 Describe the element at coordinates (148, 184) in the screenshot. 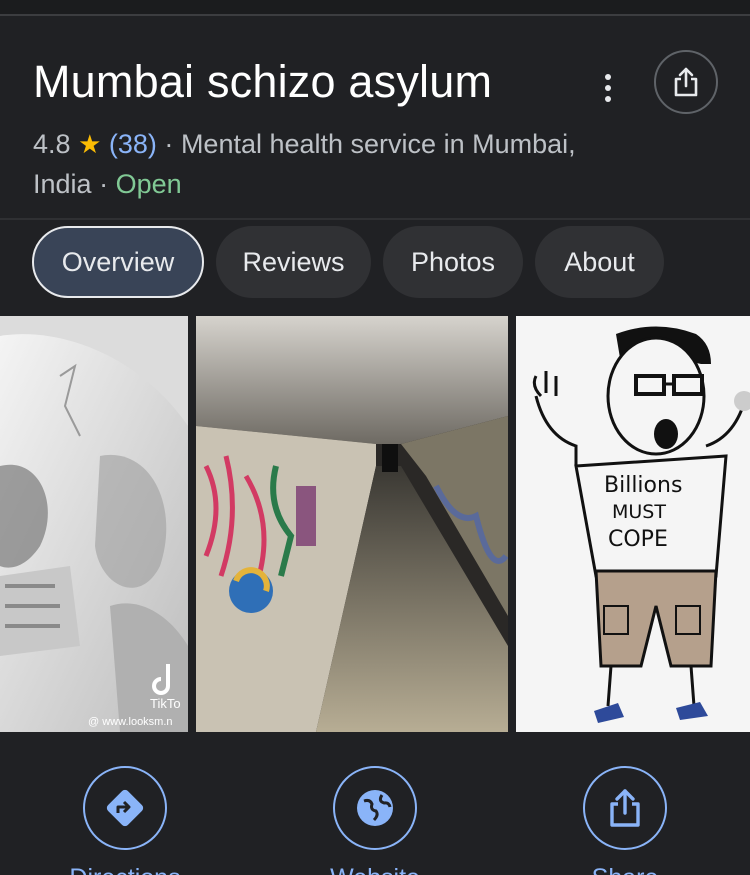

I see `open-status: Open` at that location.